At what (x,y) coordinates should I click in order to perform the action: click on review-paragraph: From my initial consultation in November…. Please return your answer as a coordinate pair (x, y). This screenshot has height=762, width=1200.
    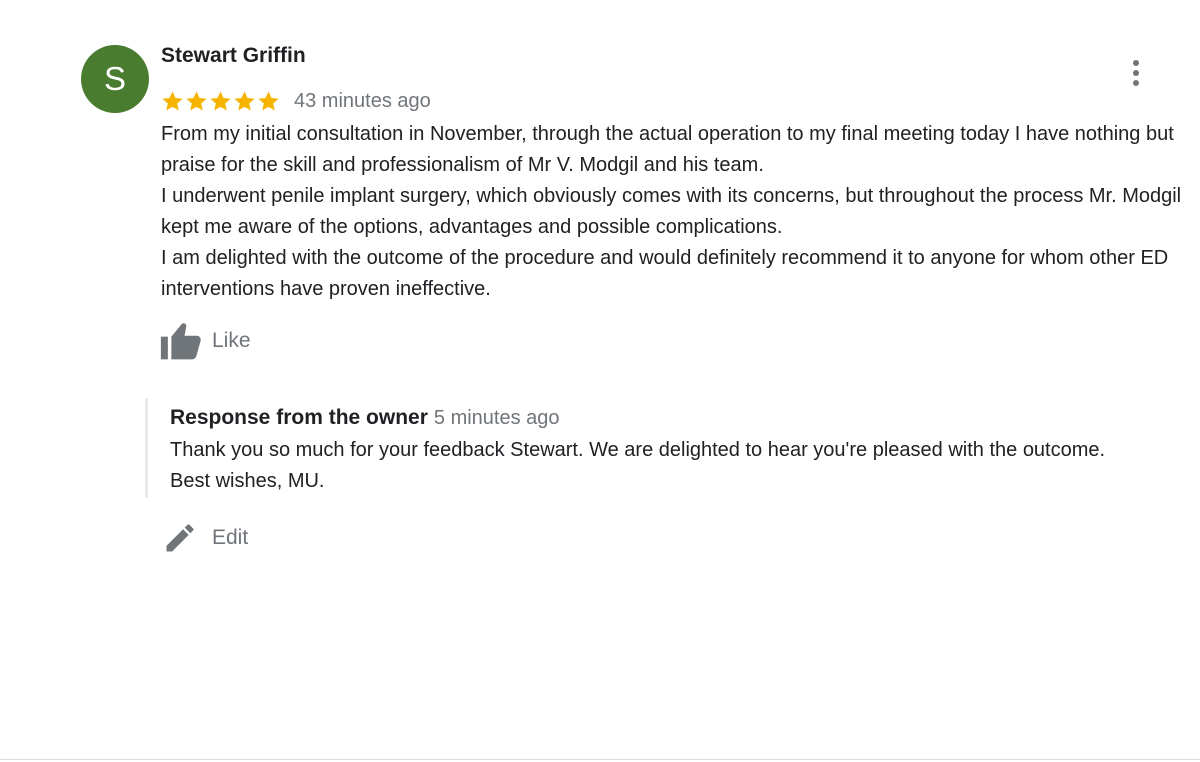
    Looking at the image, I should click on (667, 149).